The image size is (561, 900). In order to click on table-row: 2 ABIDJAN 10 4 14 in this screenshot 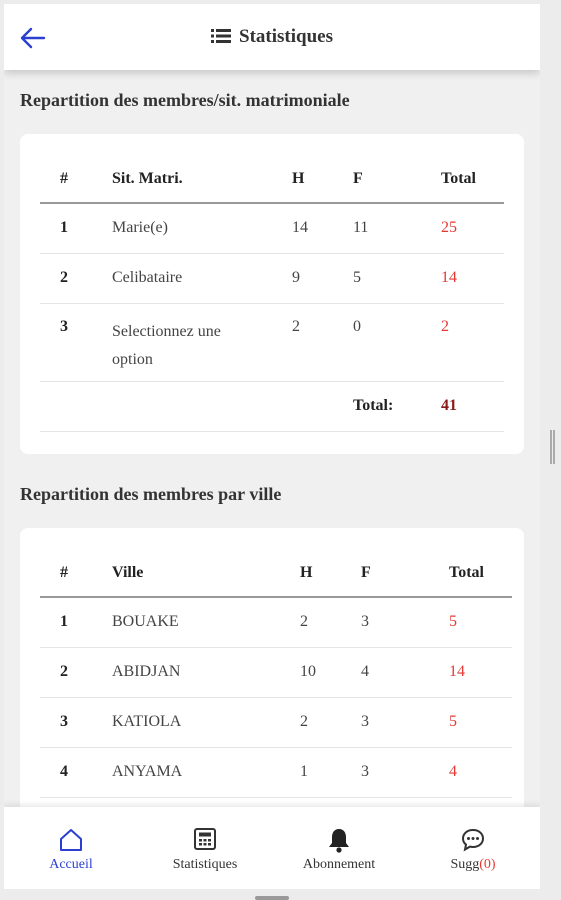, I will do `click(276, 672)`.